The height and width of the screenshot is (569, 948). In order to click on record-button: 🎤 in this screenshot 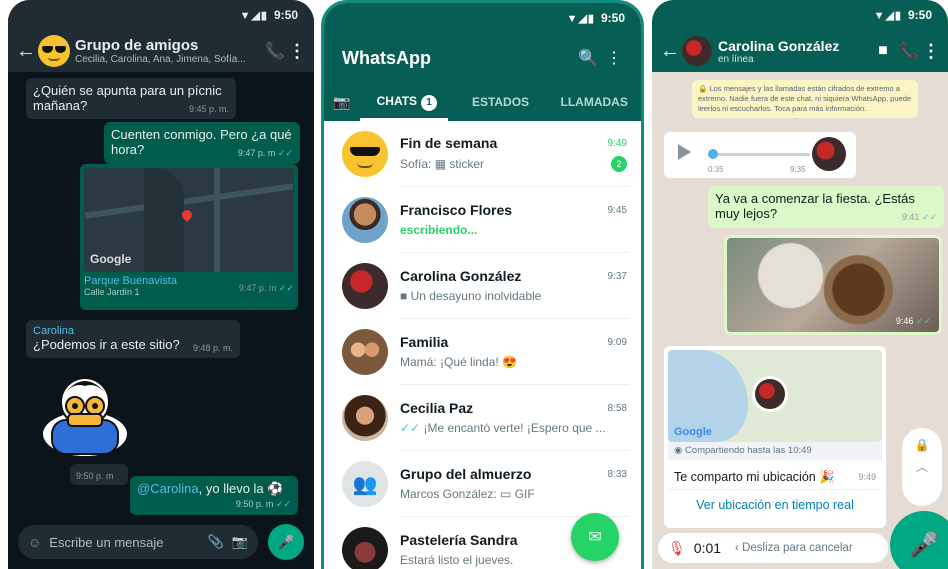, I will do `click(919, 540)`.